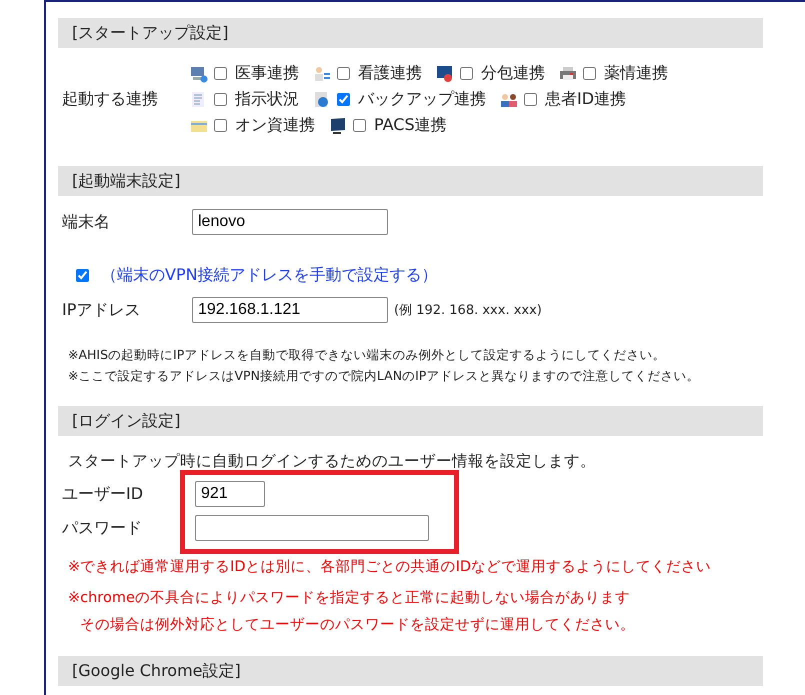  I want to click on field-label: パスワード, so click(102, 528).